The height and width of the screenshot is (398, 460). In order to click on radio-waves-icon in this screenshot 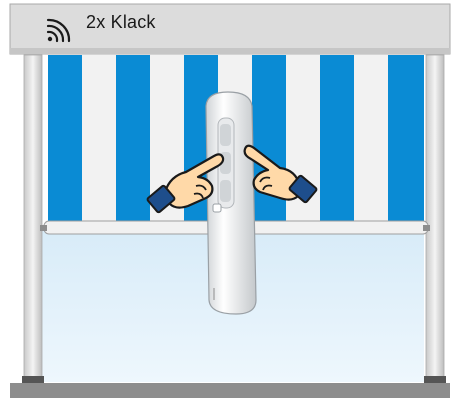, I will do `click(58, 30)`.